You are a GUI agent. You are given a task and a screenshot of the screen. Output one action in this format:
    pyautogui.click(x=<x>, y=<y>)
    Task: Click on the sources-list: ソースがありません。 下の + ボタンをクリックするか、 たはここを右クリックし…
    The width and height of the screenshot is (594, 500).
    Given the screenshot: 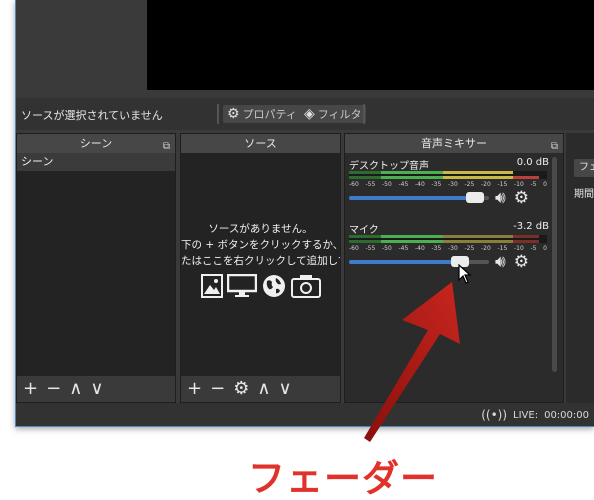 What is the action you would take?
    pyautogui.click(x=260, y=264)
    